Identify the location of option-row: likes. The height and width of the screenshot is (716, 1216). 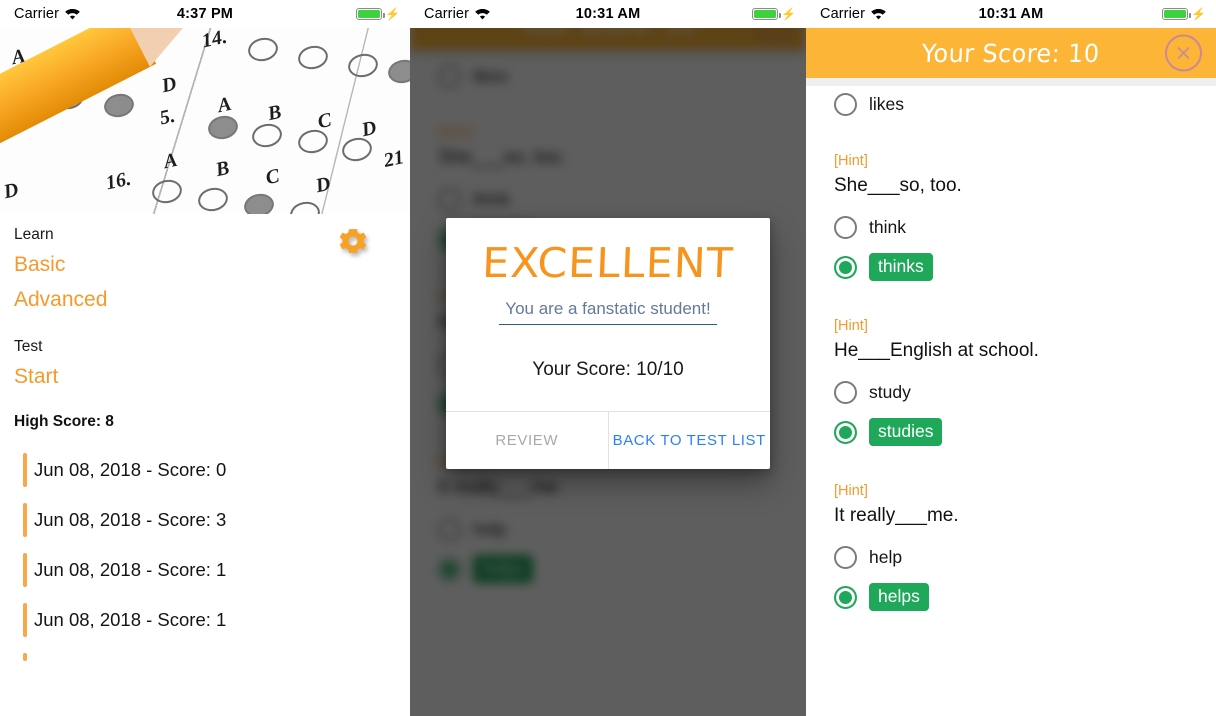
(1025, 104).